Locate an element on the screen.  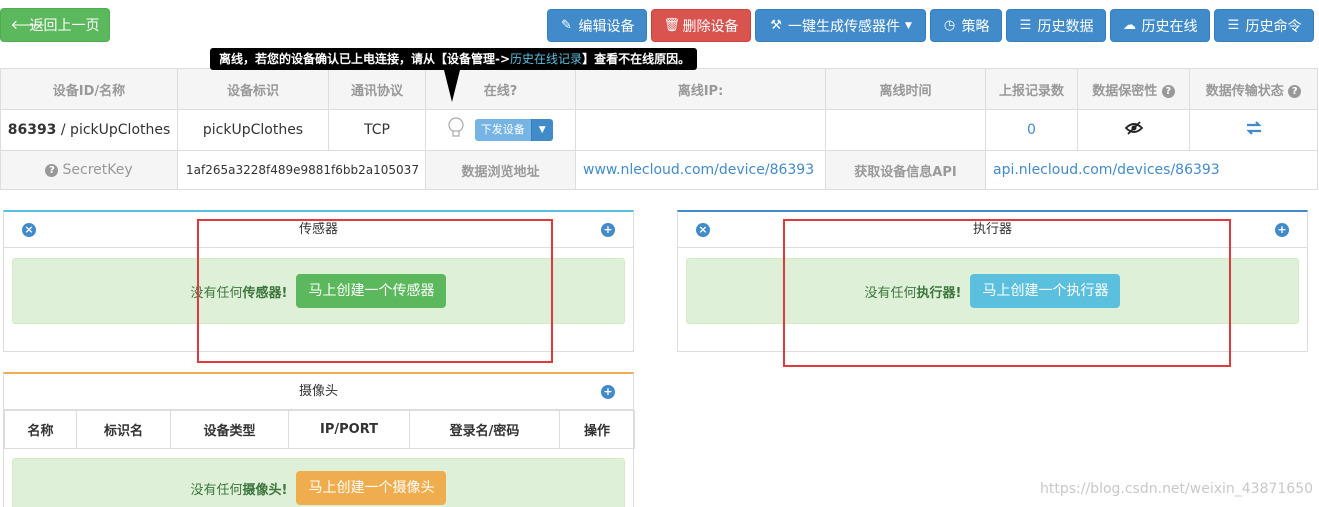
header-report-count: 上报记录数 is located at coordinates (1031, 89).